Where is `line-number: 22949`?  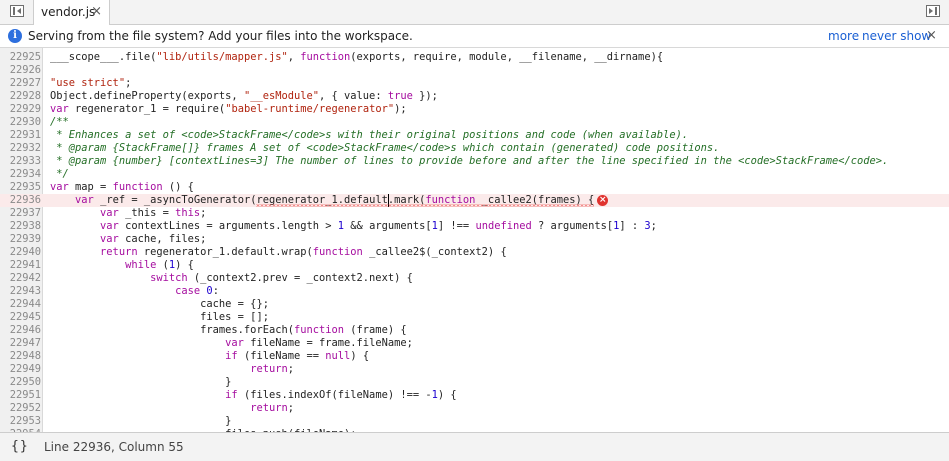
line-number: 22949 is located at coordinates (20, 369).